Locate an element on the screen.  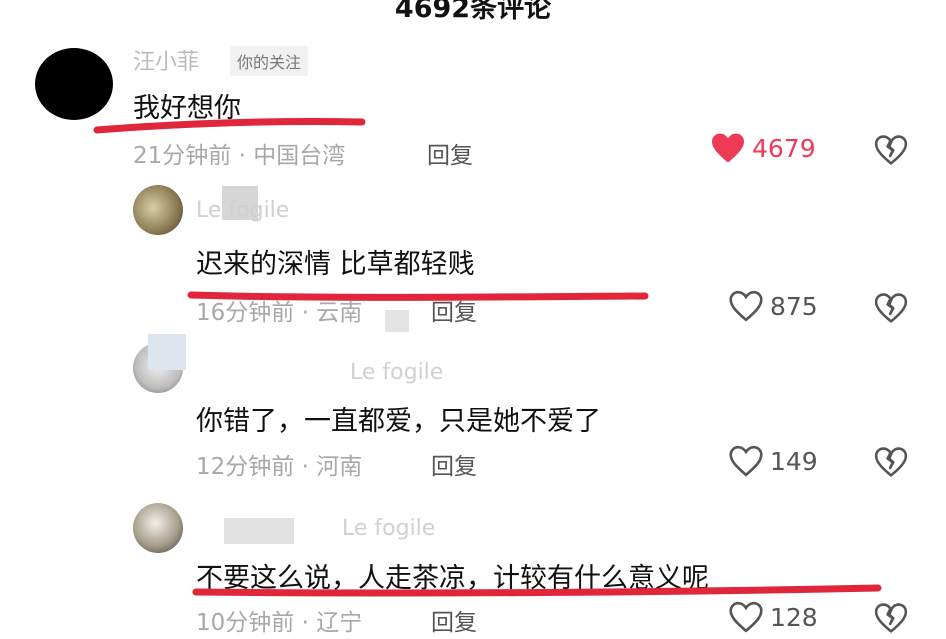
like-button: 128 is located at coordinates (773, 617).